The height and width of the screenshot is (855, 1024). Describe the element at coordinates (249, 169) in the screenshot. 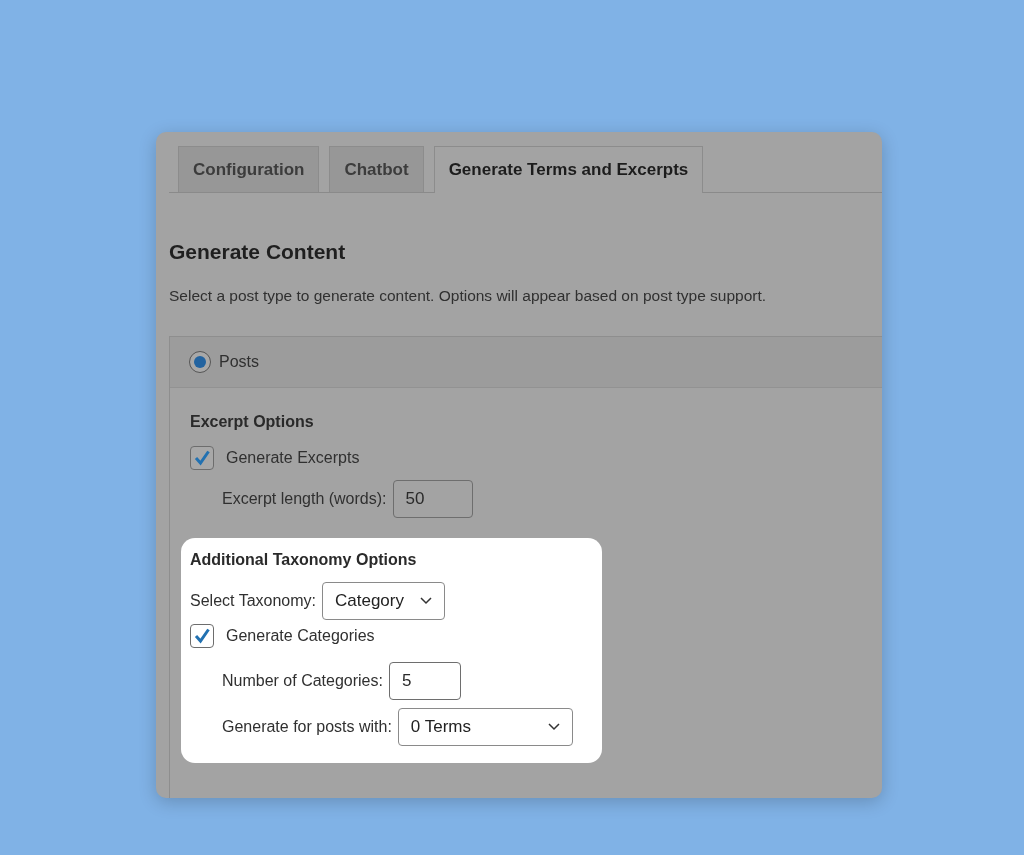

I see `tab: Configuration` at that location.